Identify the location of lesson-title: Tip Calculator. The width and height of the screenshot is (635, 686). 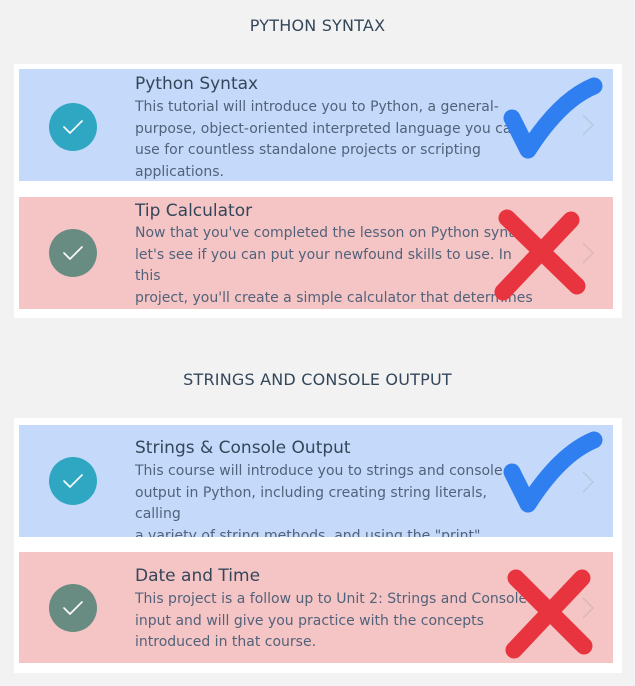
(194, 211).